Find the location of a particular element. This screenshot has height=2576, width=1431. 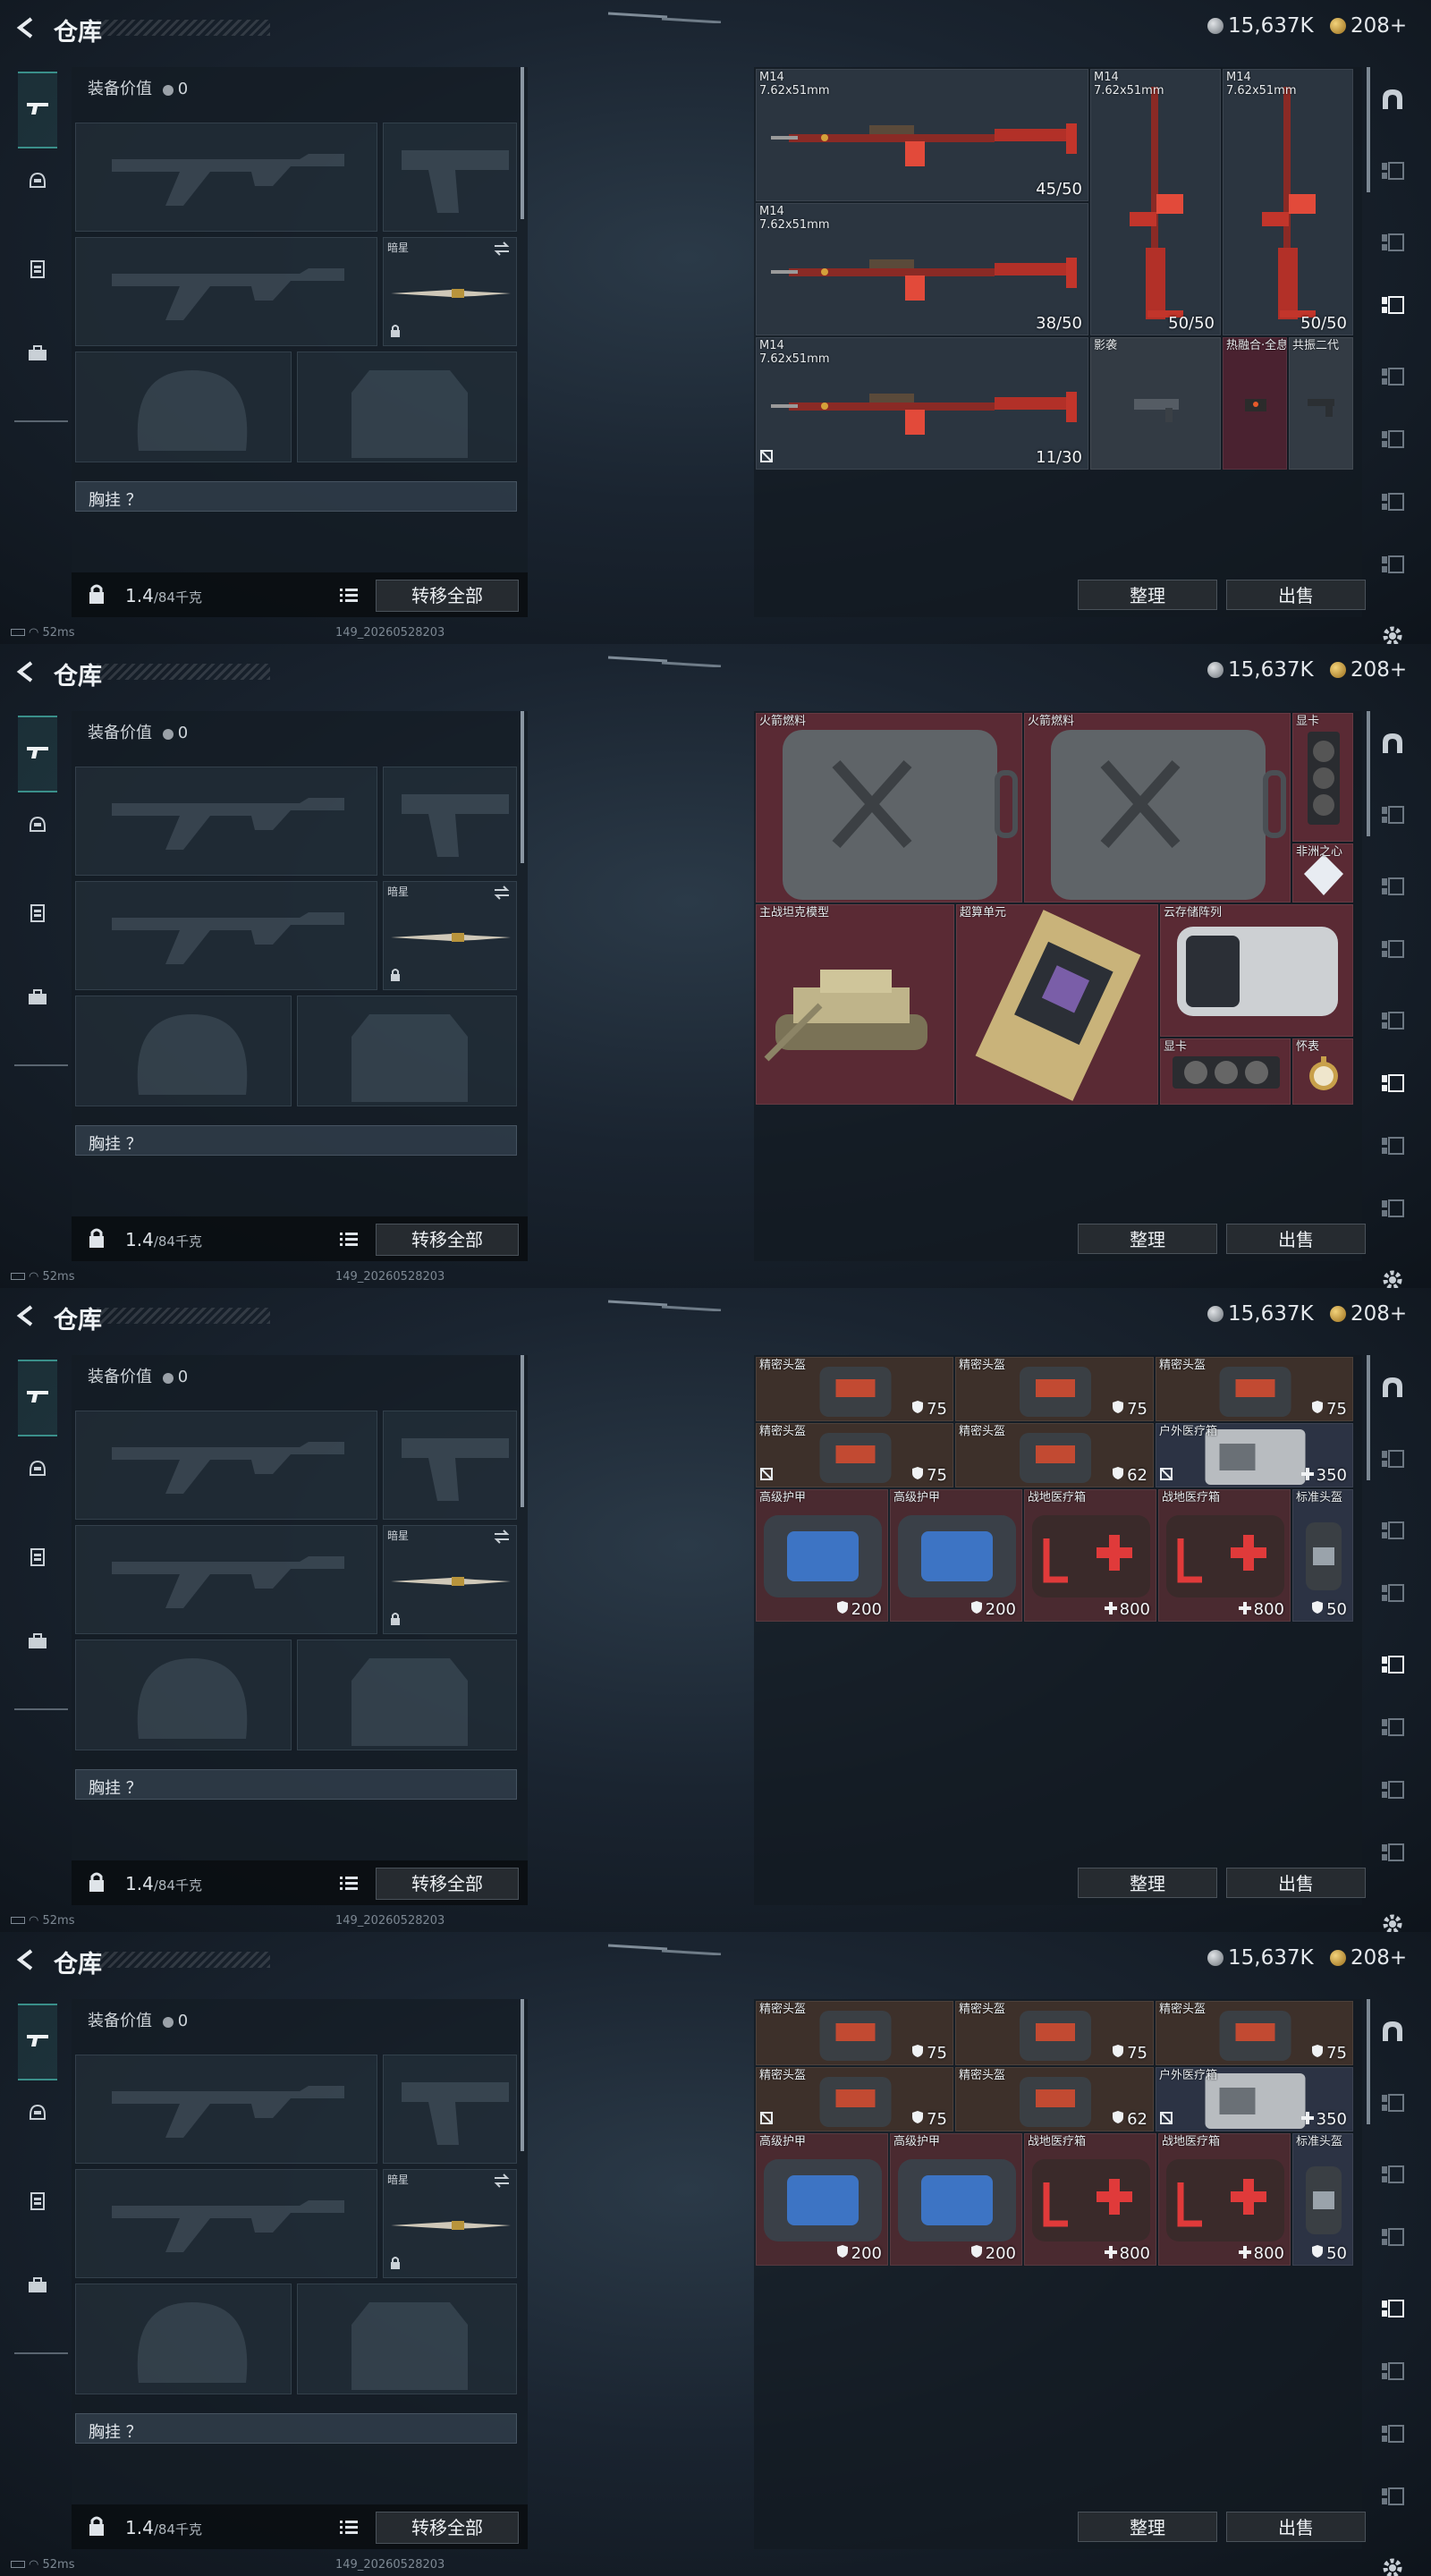

stash-item: M14 7.62x51mm 38/50 is located at coordinates (922, 269).